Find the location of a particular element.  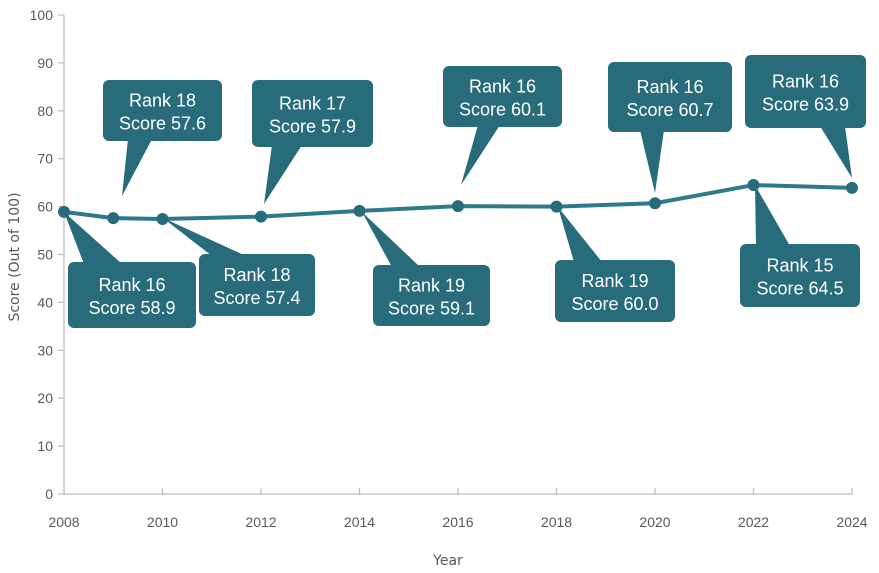

callout-2009: Rank 18 Score 57.6 is located at coordinates (162, 138).